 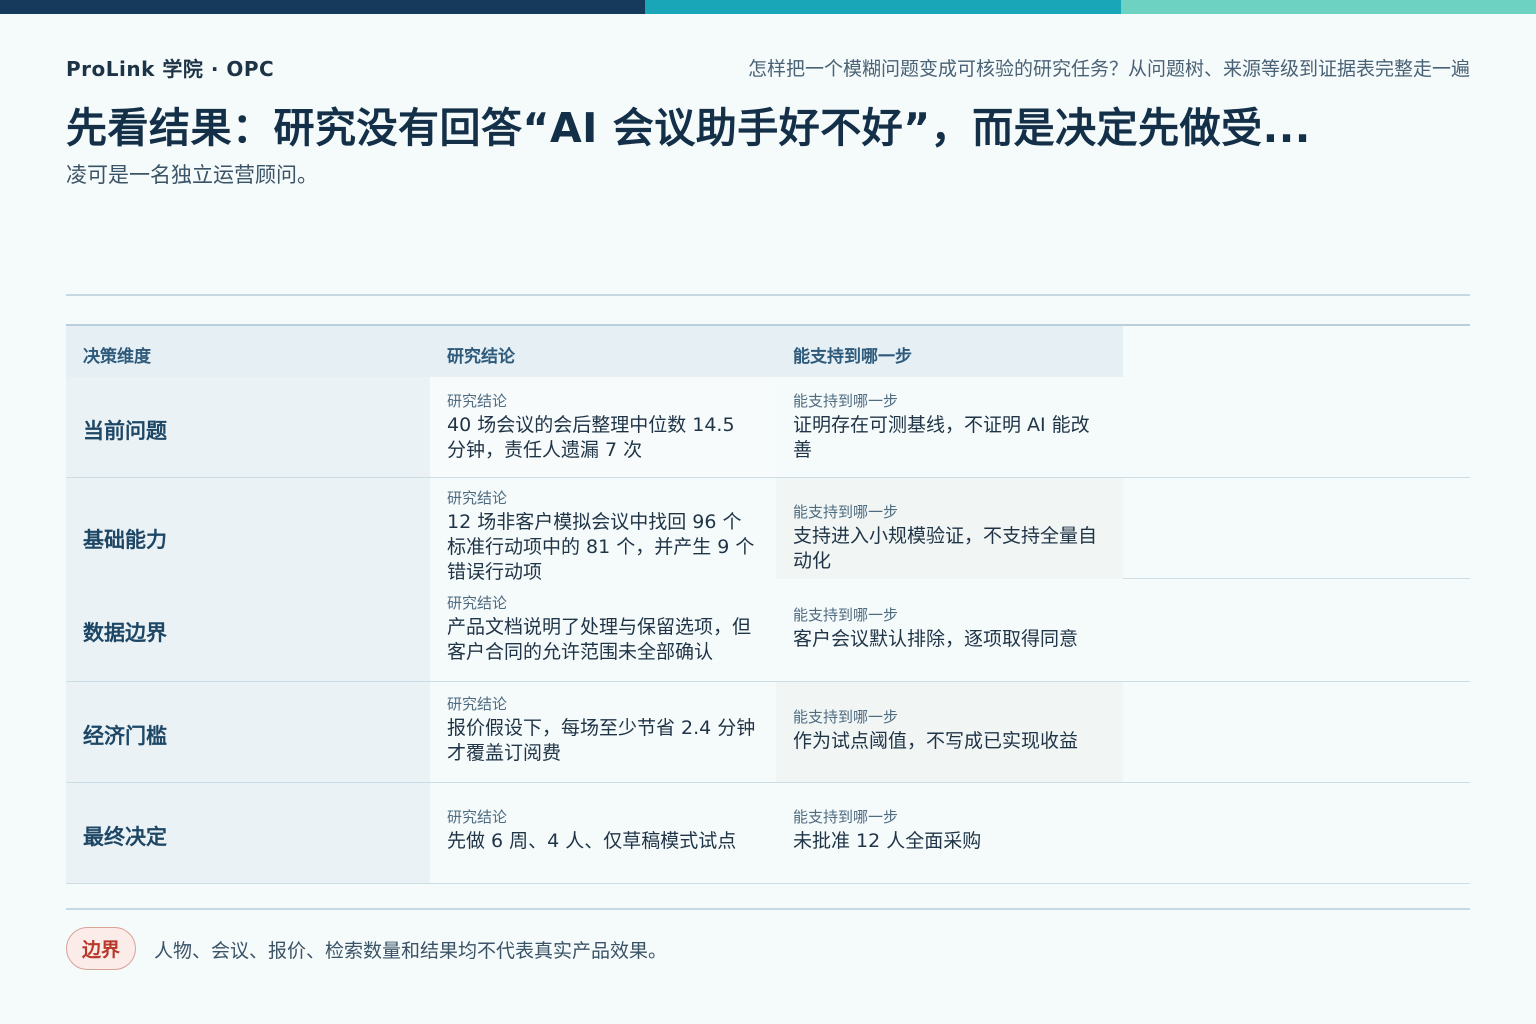 I want to click on support-text: 作为试点阈值，不写成已实现收益, so click(x=936, y=741).